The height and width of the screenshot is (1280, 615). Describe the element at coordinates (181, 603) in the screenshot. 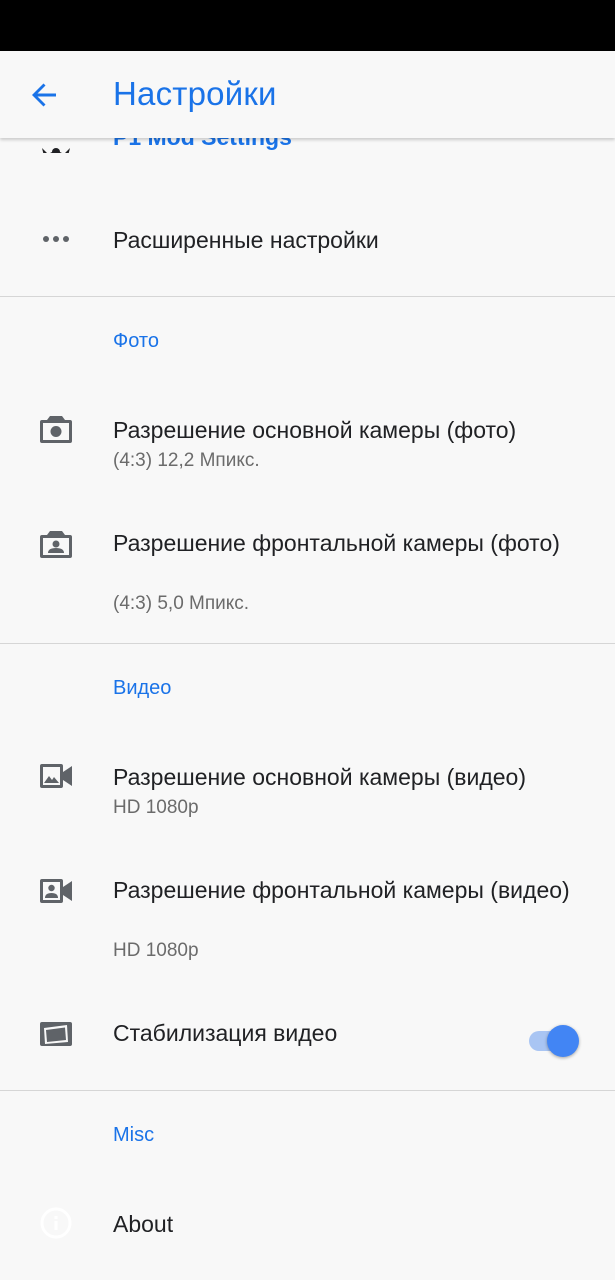

I see `front-camera-photo-summary: (4:3) 5,0 Мпикс.` at that location.